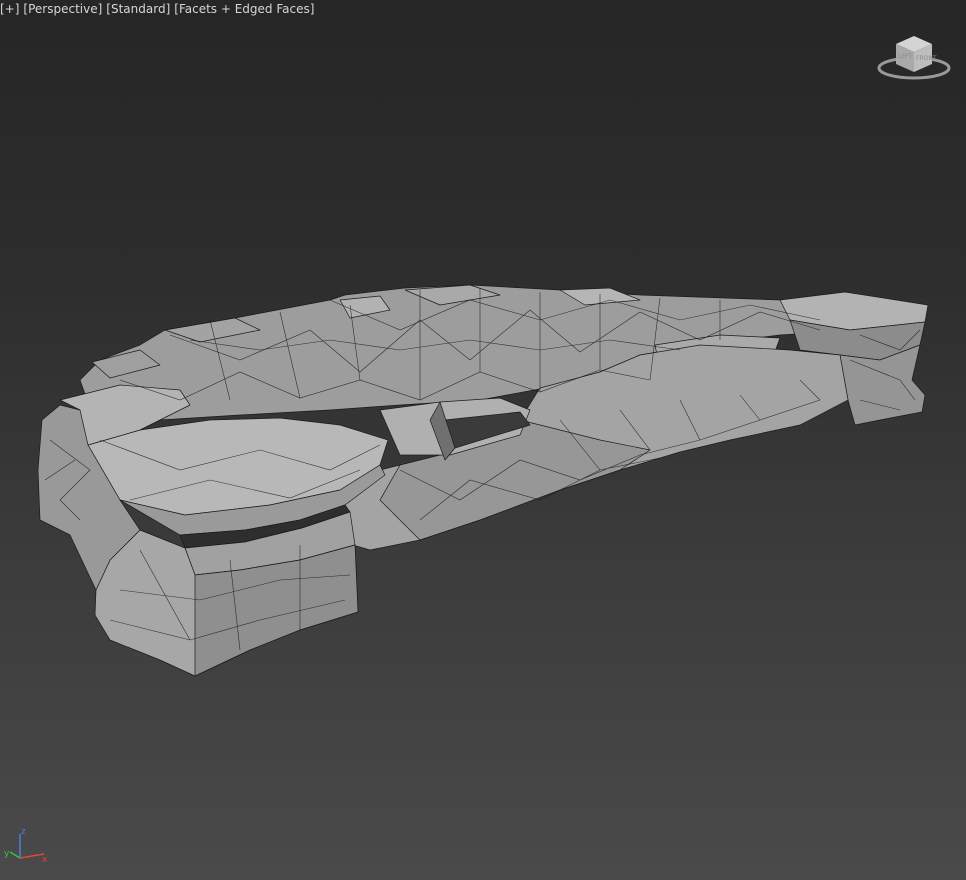 The width and height of the screenshot is (966, 880). Describe the element at coordinates (7, 854) in the screenshot. I see `y-axis-label: y` at that location.